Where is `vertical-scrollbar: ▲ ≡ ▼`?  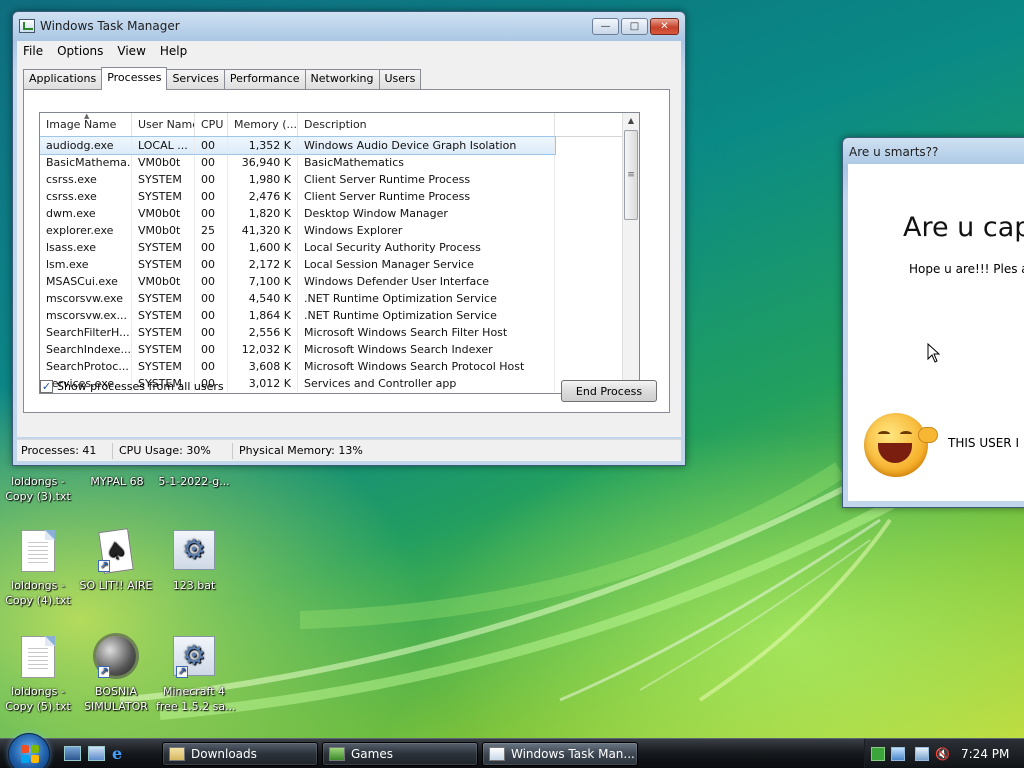 vertical-scrollbar: ▲ ≡ ▼ is located at coordinates (630, 253).